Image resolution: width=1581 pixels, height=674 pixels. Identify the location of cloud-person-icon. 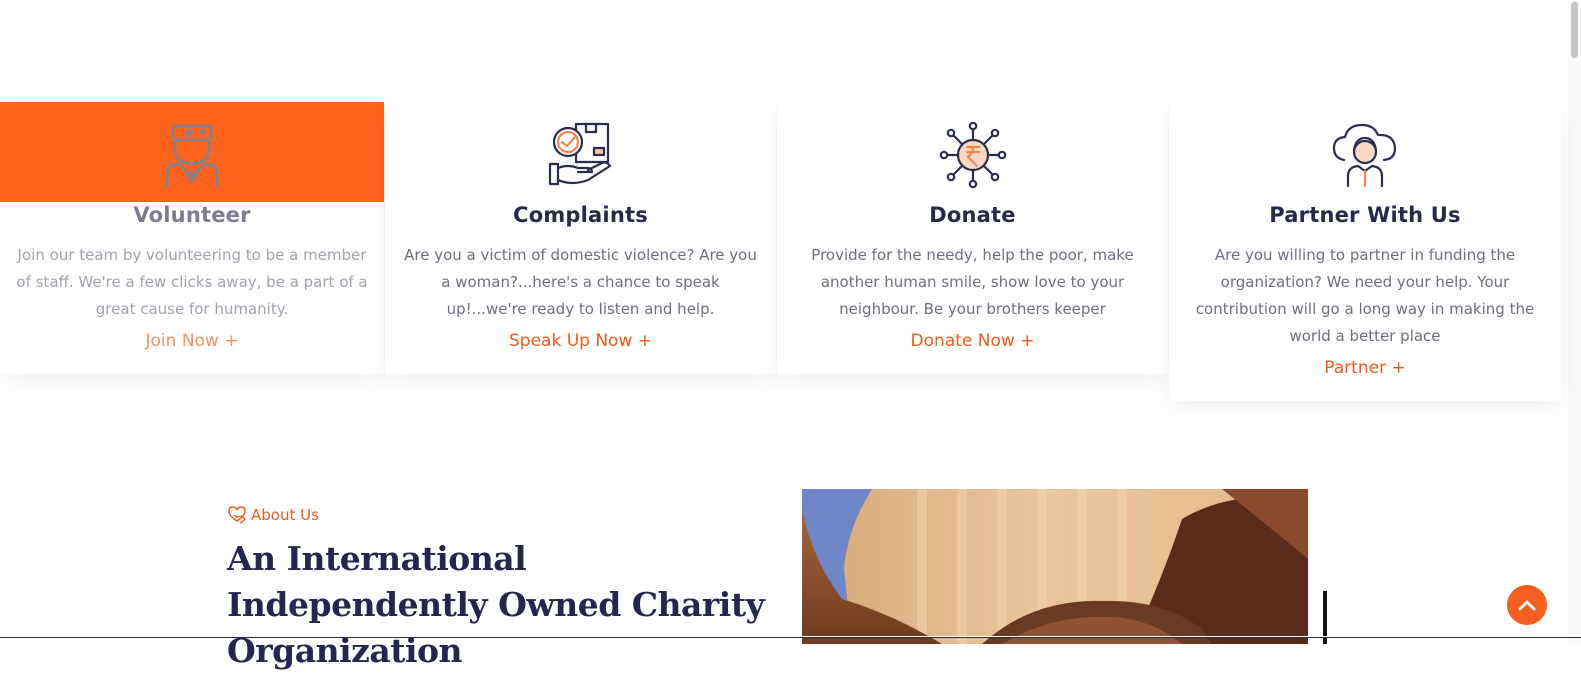
(1364, 155).